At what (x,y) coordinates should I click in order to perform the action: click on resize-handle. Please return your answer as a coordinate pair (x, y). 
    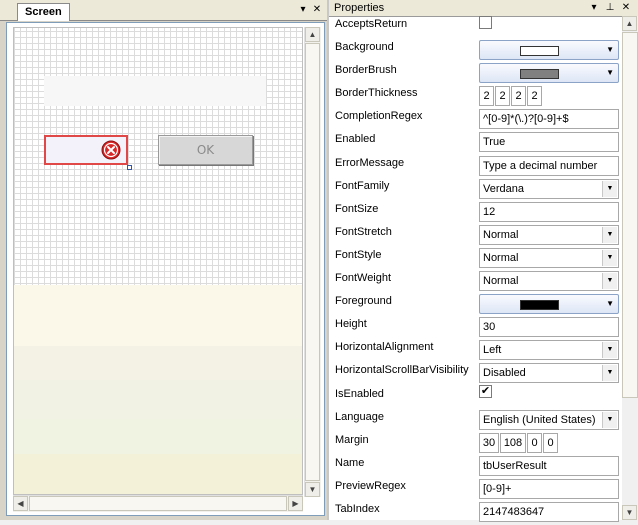
    Looking at the image, I should click on (129, 167).